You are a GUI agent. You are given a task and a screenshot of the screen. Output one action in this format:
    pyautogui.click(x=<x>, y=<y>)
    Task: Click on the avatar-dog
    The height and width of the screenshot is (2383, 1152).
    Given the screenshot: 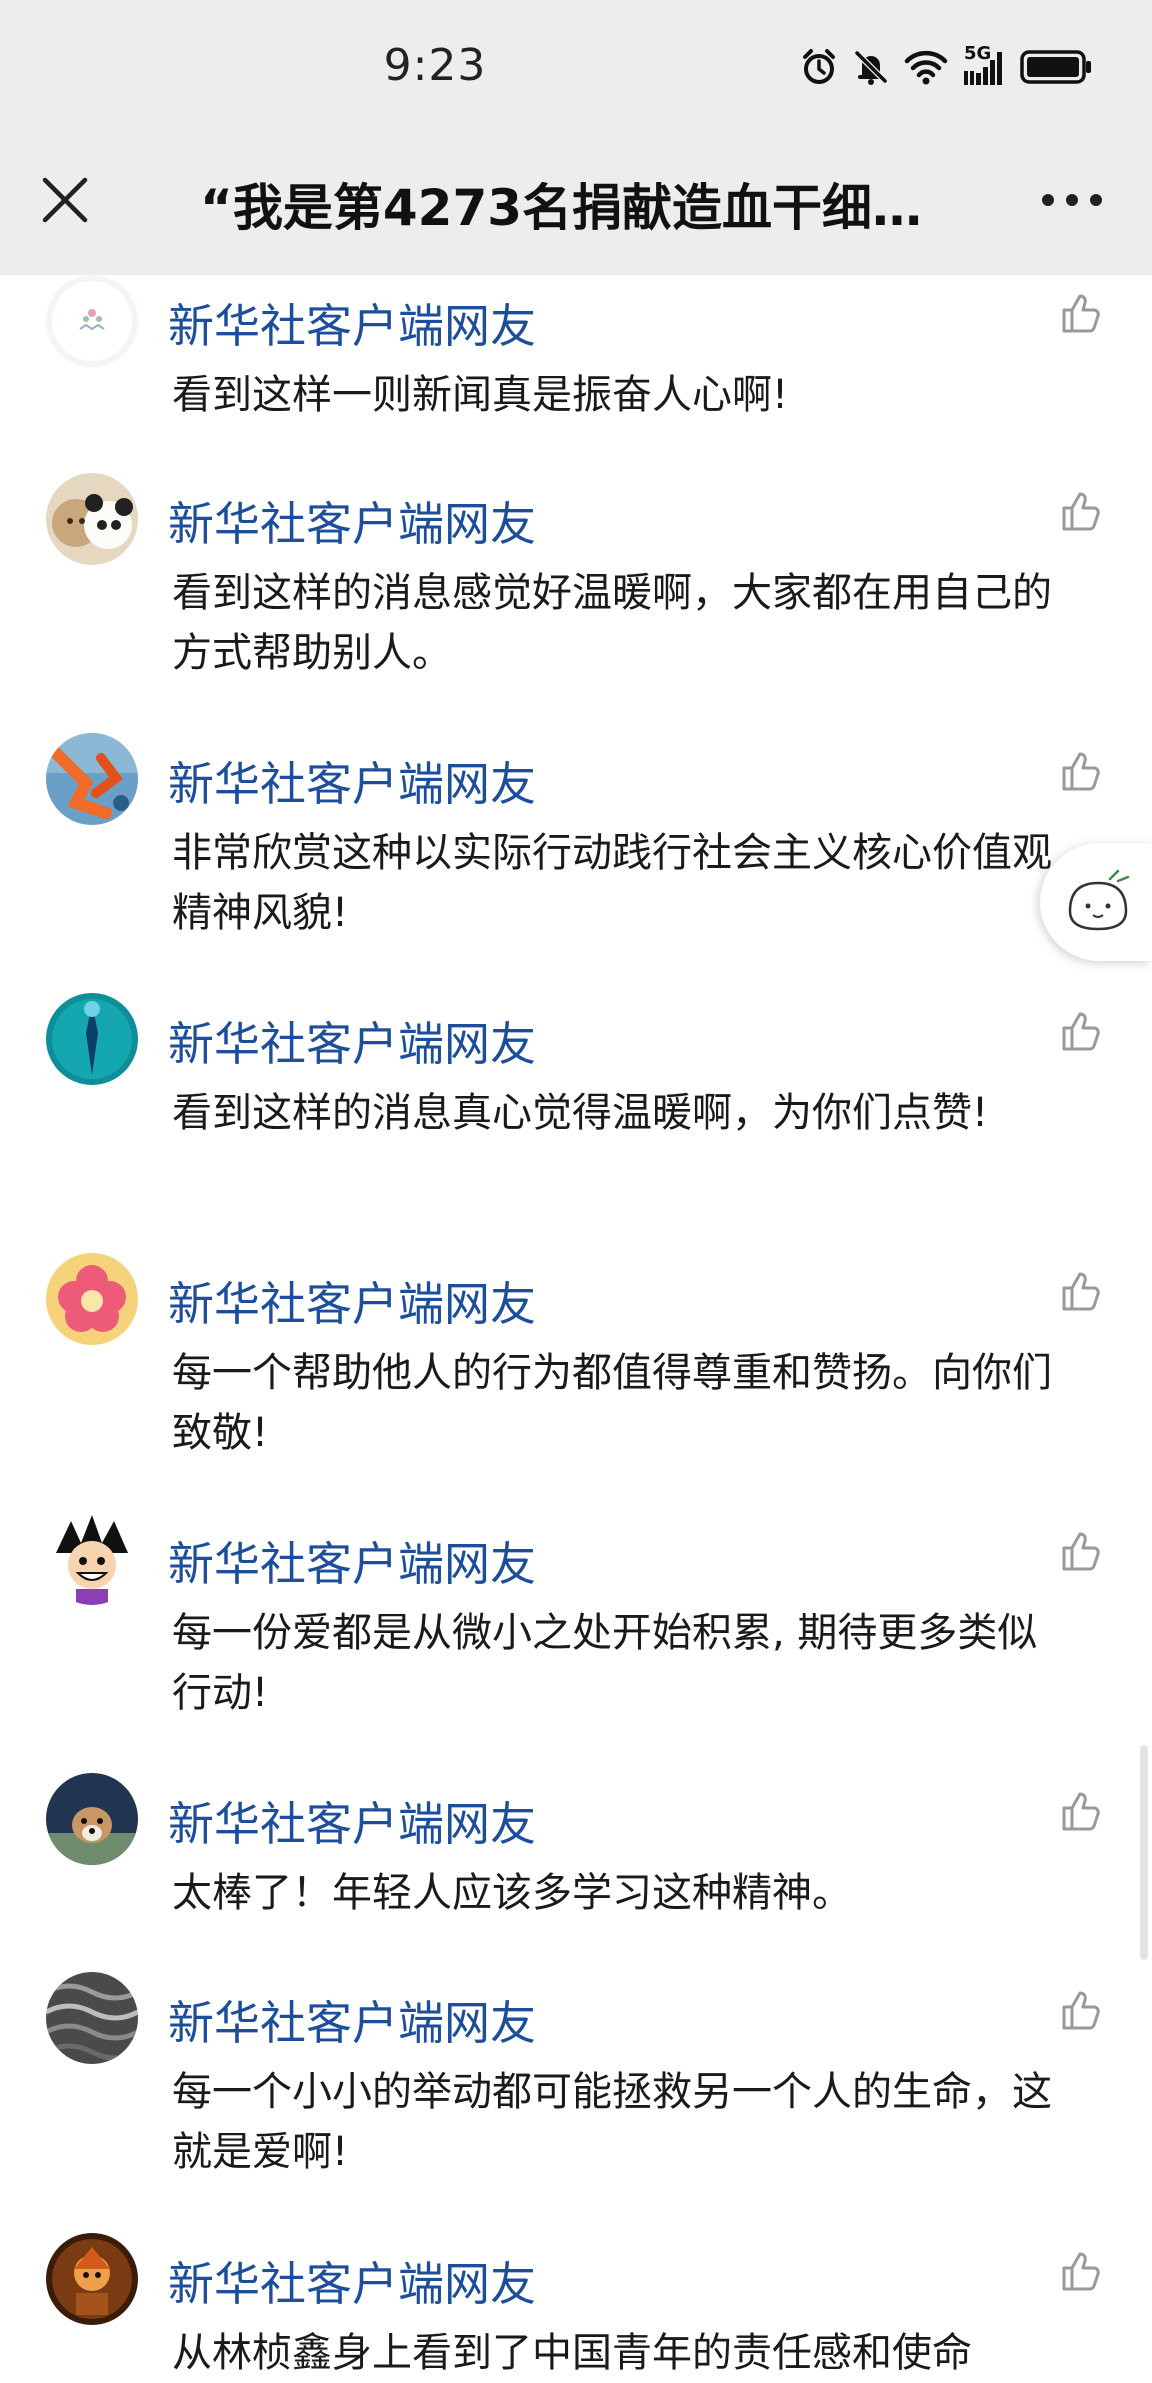 What is the action you would take?
    pyautogui.click(x=92, y=1819)
    